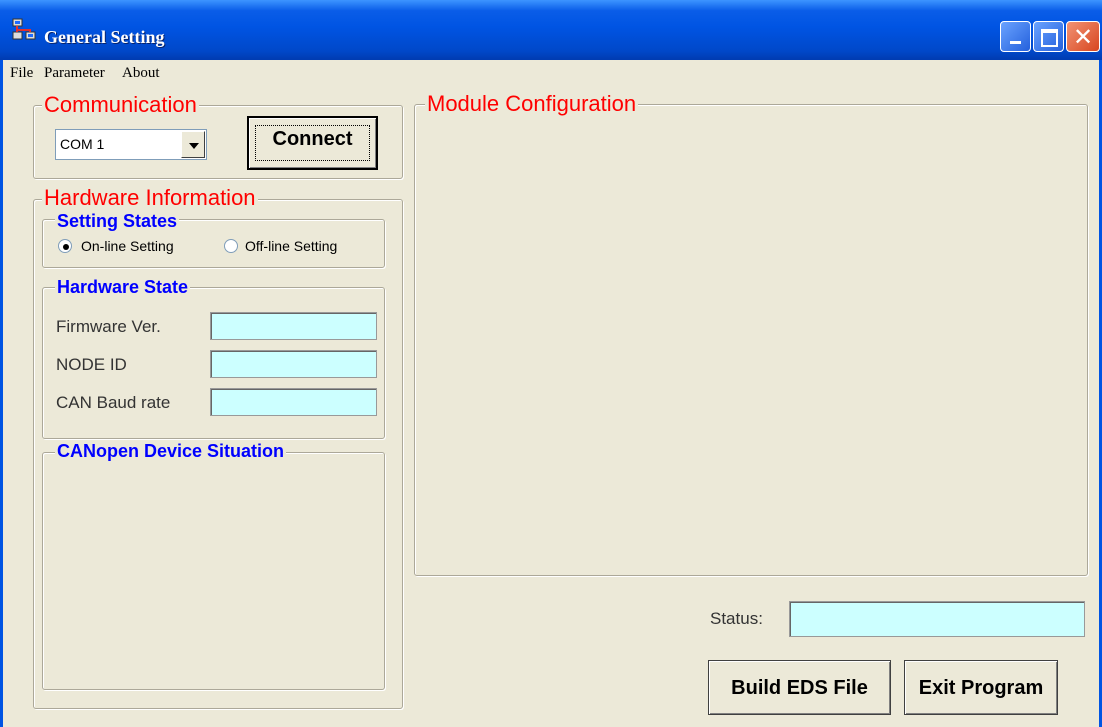  I want to click on online-setting-radio, so click(65, 246).